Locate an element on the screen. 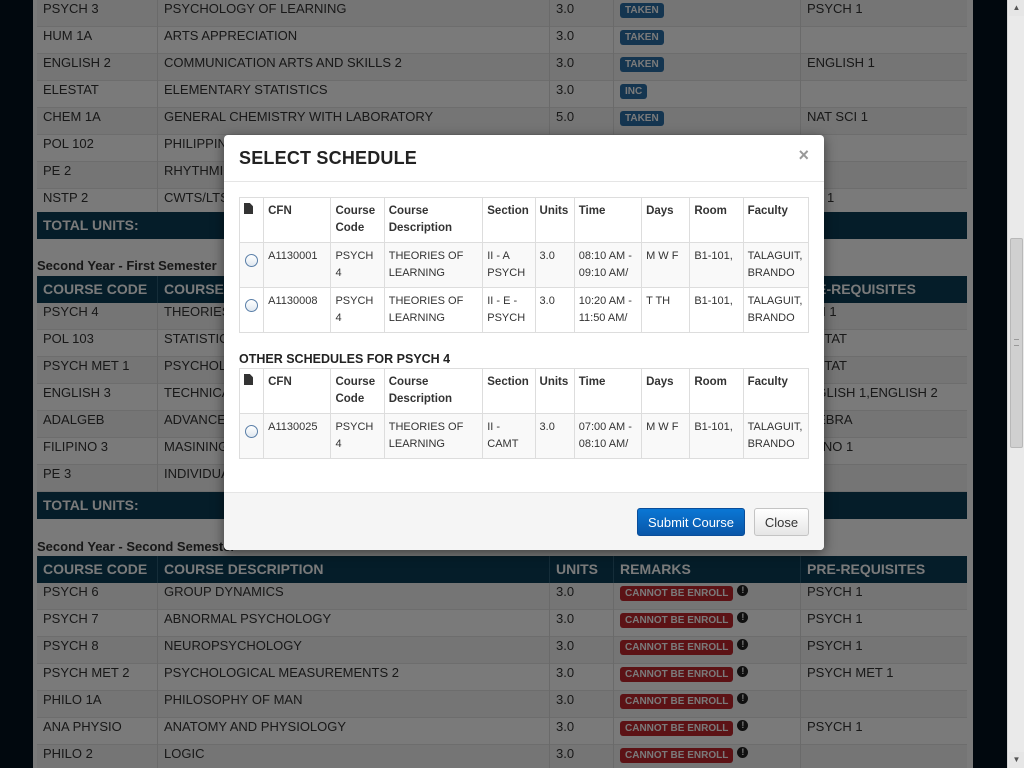  scrollbar-thumb is located at coordinates (1016, 343).